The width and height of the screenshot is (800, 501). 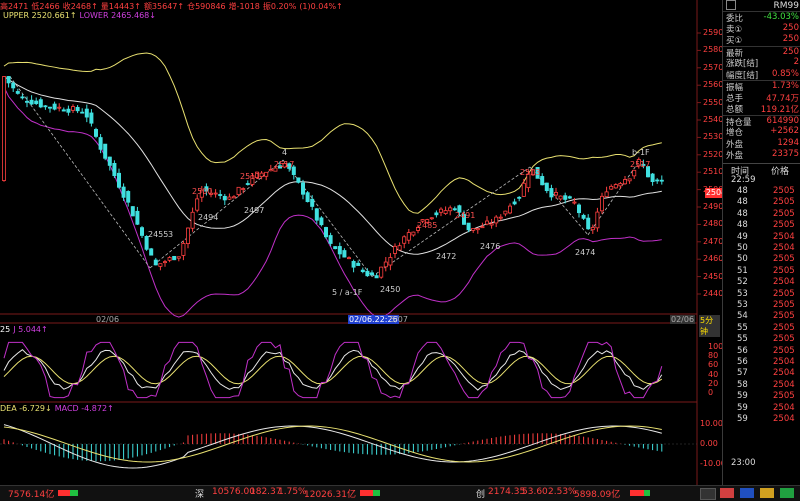 I want to click on cy-index: 2174.35, so click(x=507, y=492).